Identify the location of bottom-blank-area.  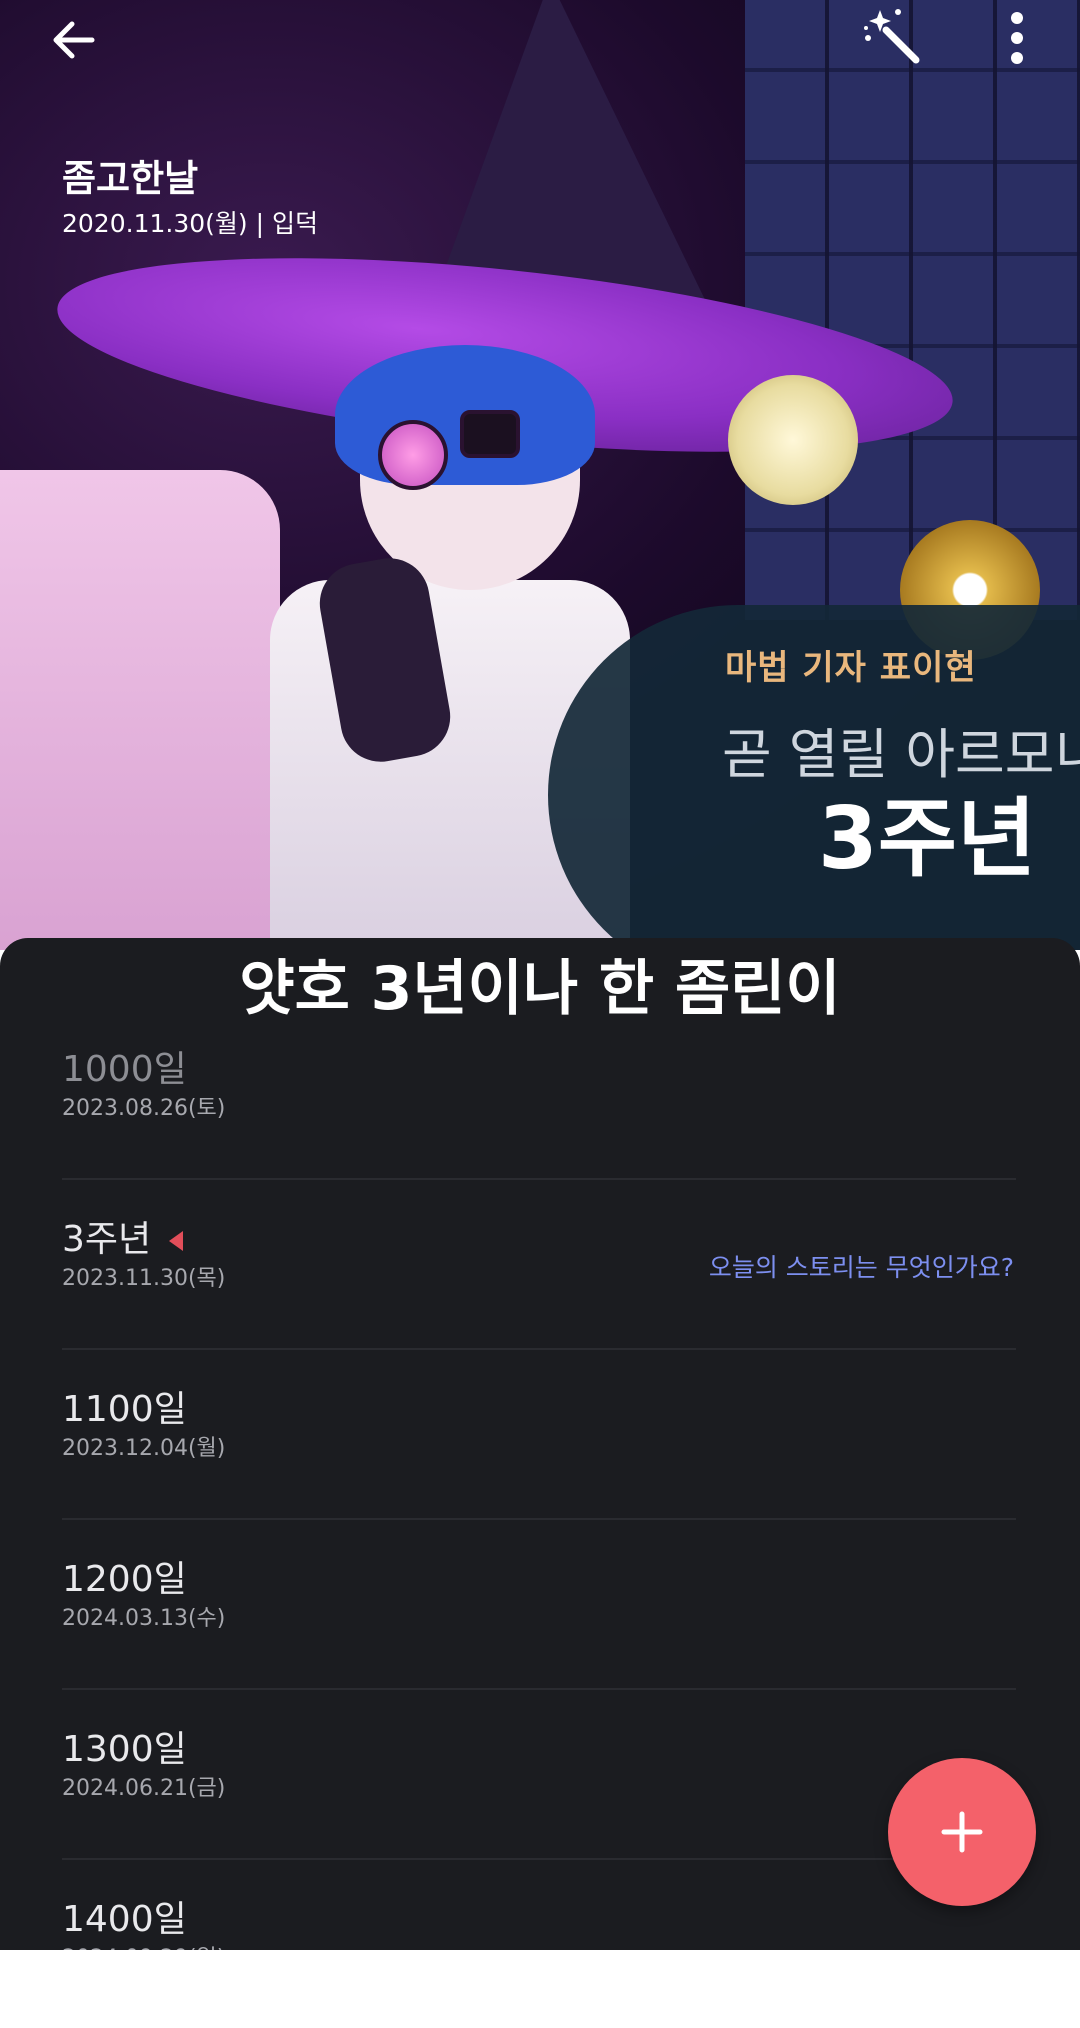
(540, 1984).